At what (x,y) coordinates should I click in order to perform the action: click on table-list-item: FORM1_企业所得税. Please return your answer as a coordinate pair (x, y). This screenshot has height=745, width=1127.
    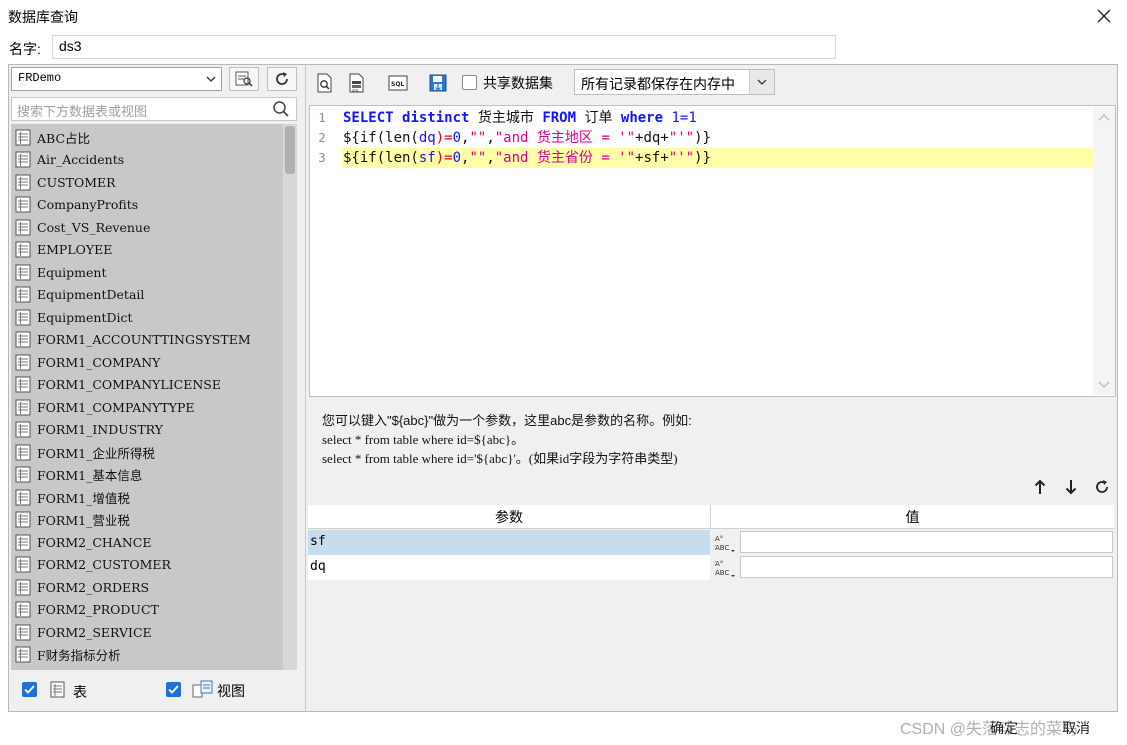
    Looking at the image, I should click on (148, 452).